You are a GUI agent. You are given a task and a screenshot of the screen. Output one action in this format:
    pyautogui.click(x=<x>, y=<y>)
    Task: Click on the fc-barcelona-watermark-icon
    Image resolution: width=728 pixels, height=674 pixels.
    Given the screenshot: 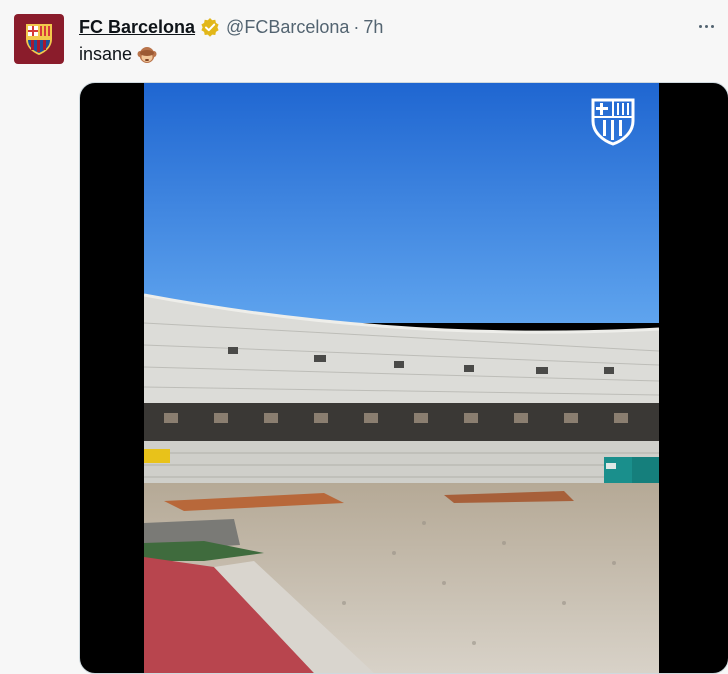 What is the action you would take?
    pyautogui.click(x=613, y=122)
    